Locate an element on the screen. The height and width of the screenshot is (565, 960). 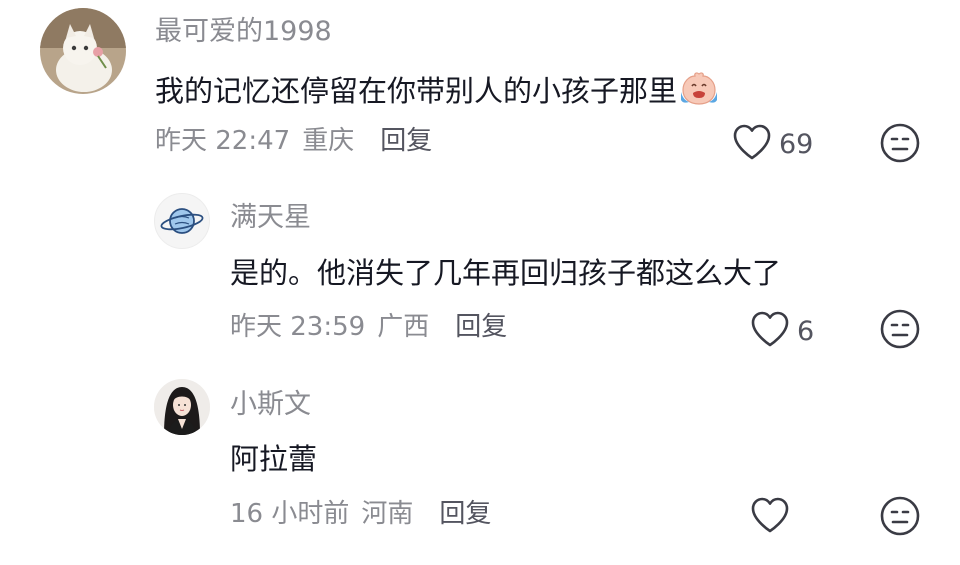
comment-text: 我的记忆还停留在你带别人的小孩子那里 is located at coordinates (437, 91).